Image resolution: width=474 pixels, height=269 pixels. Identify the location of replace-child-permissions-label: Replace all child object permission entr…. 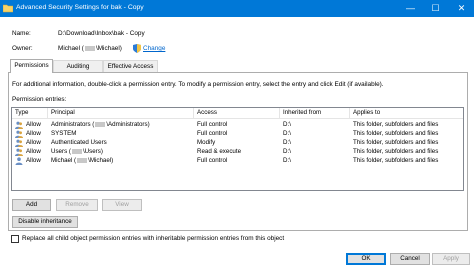
(153, 238).